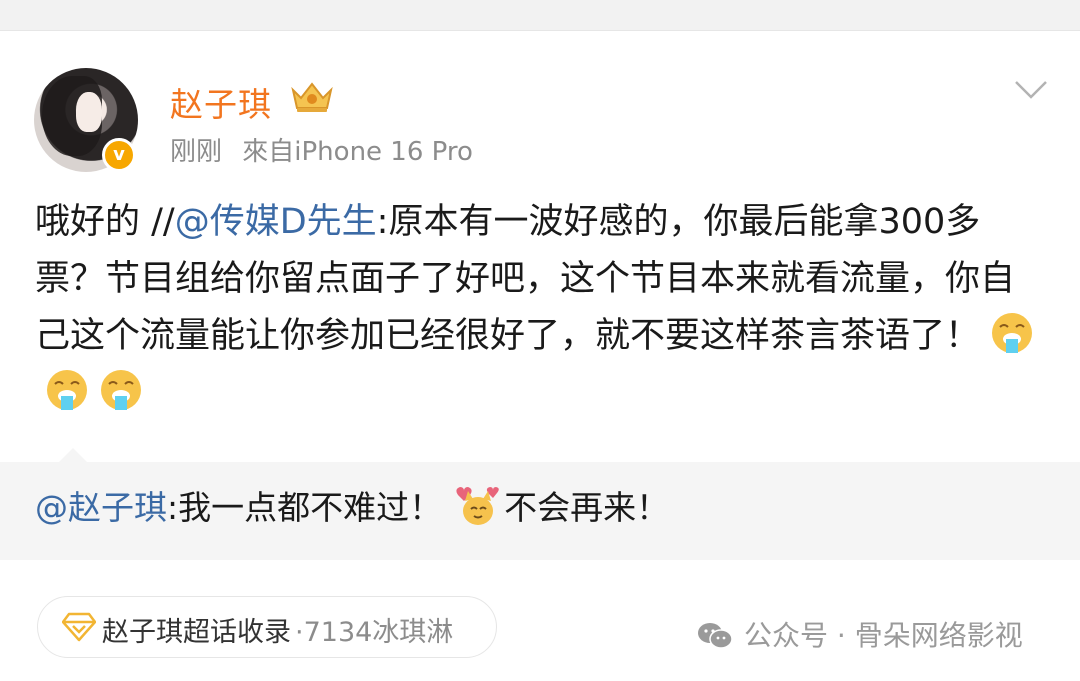  I want to click on reply-mention-link: @赵子琪, so click(101, 507).